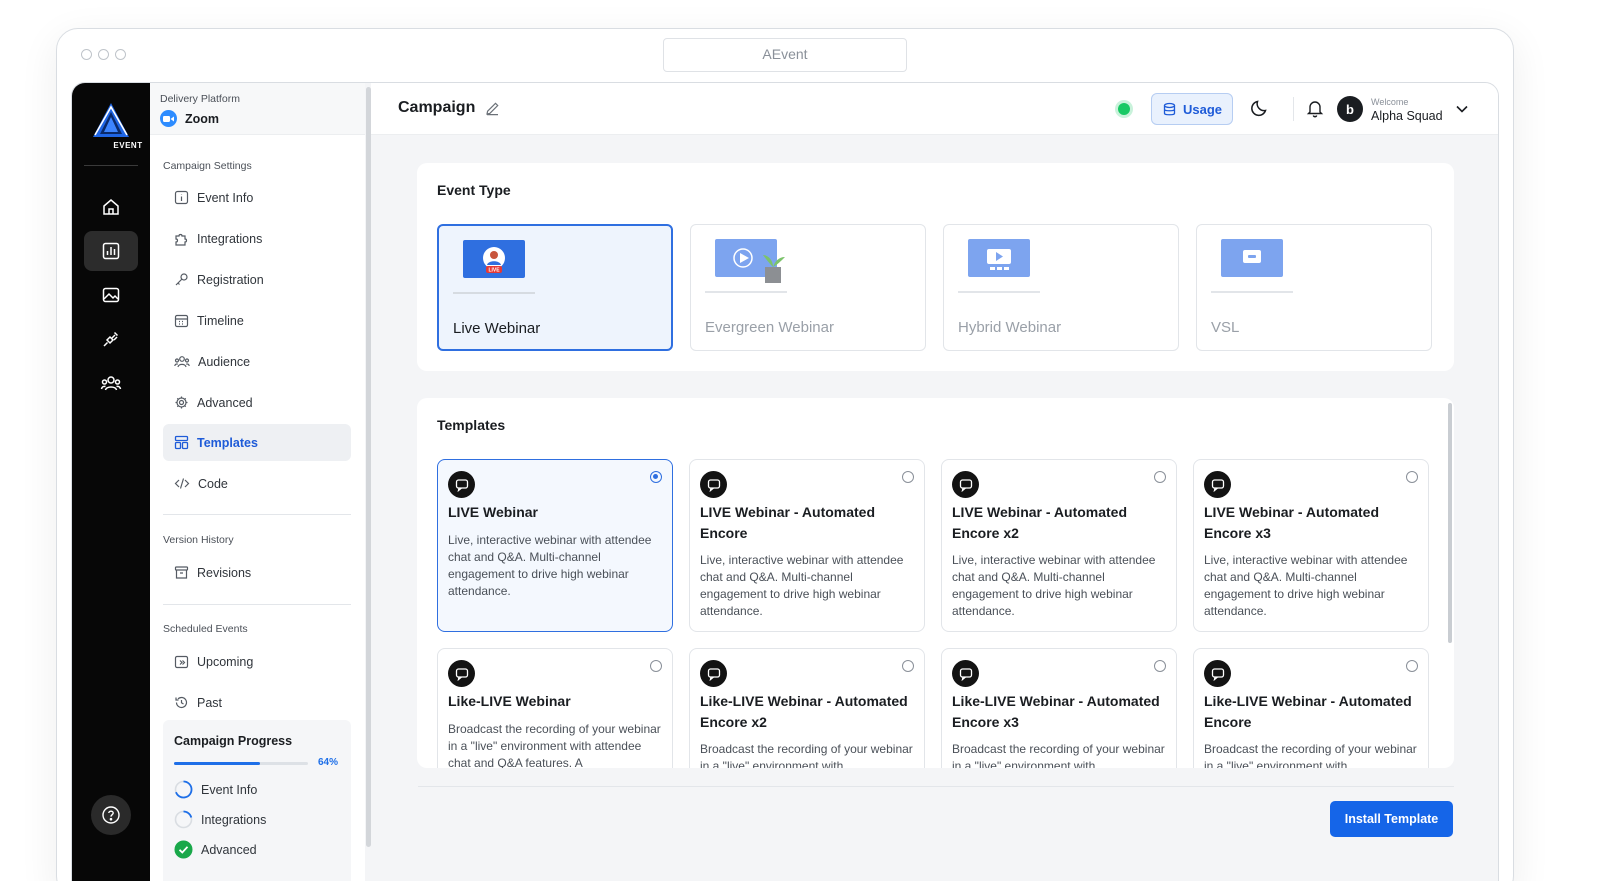  I want to click on aevent-logo: EVENT, so click(115, 125).